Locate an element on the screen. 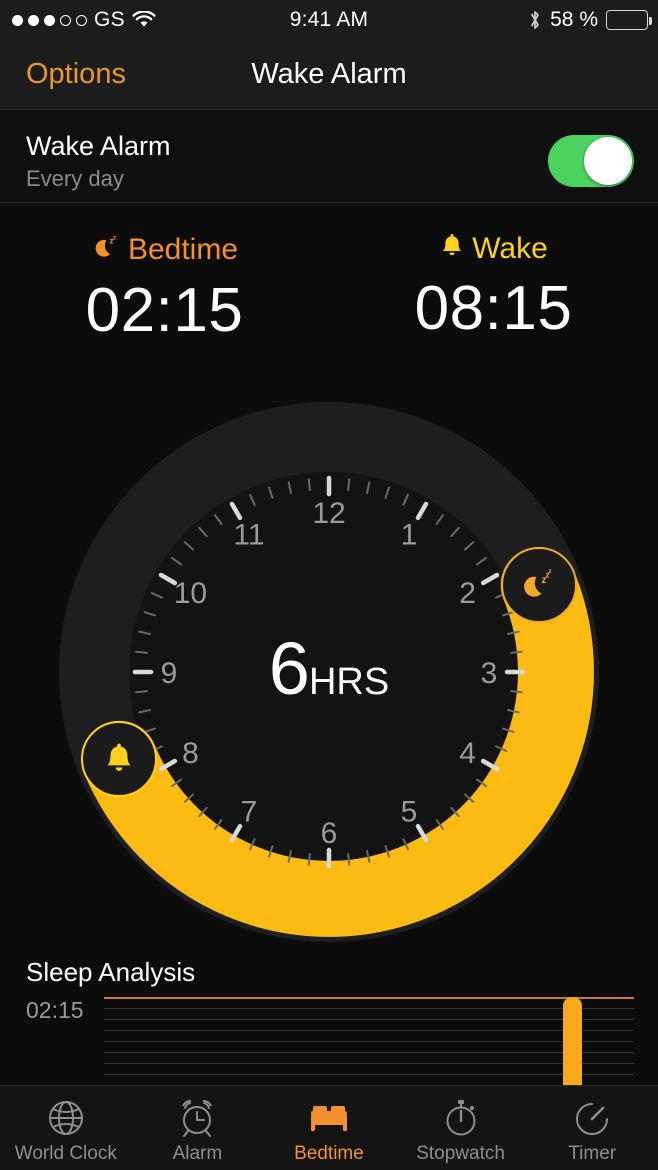 Image resolution: width=658 pixels, height=1170 pixels. sleep-analysis-title: Sleep Analysis is located at coordinates (111, 972).